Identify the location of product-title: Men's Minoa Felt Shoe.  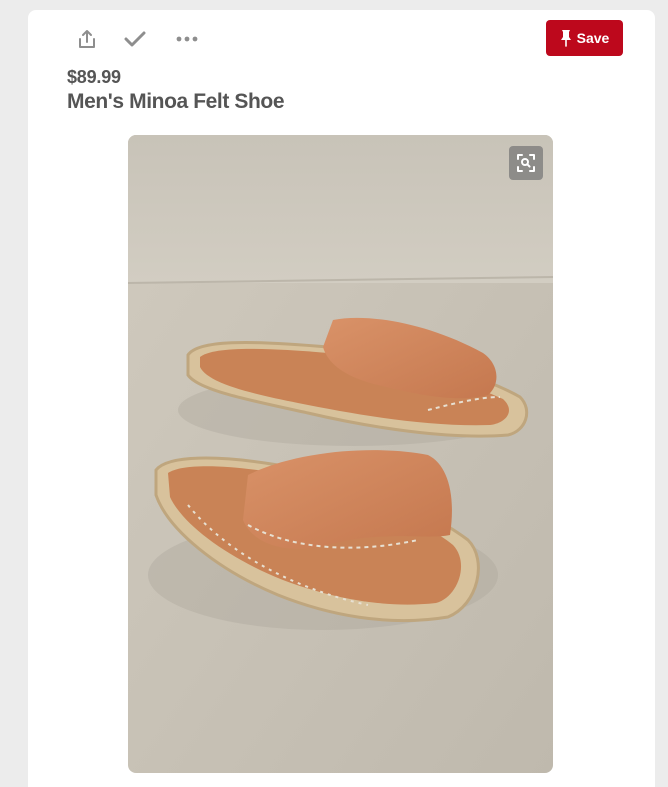
(176, 101).